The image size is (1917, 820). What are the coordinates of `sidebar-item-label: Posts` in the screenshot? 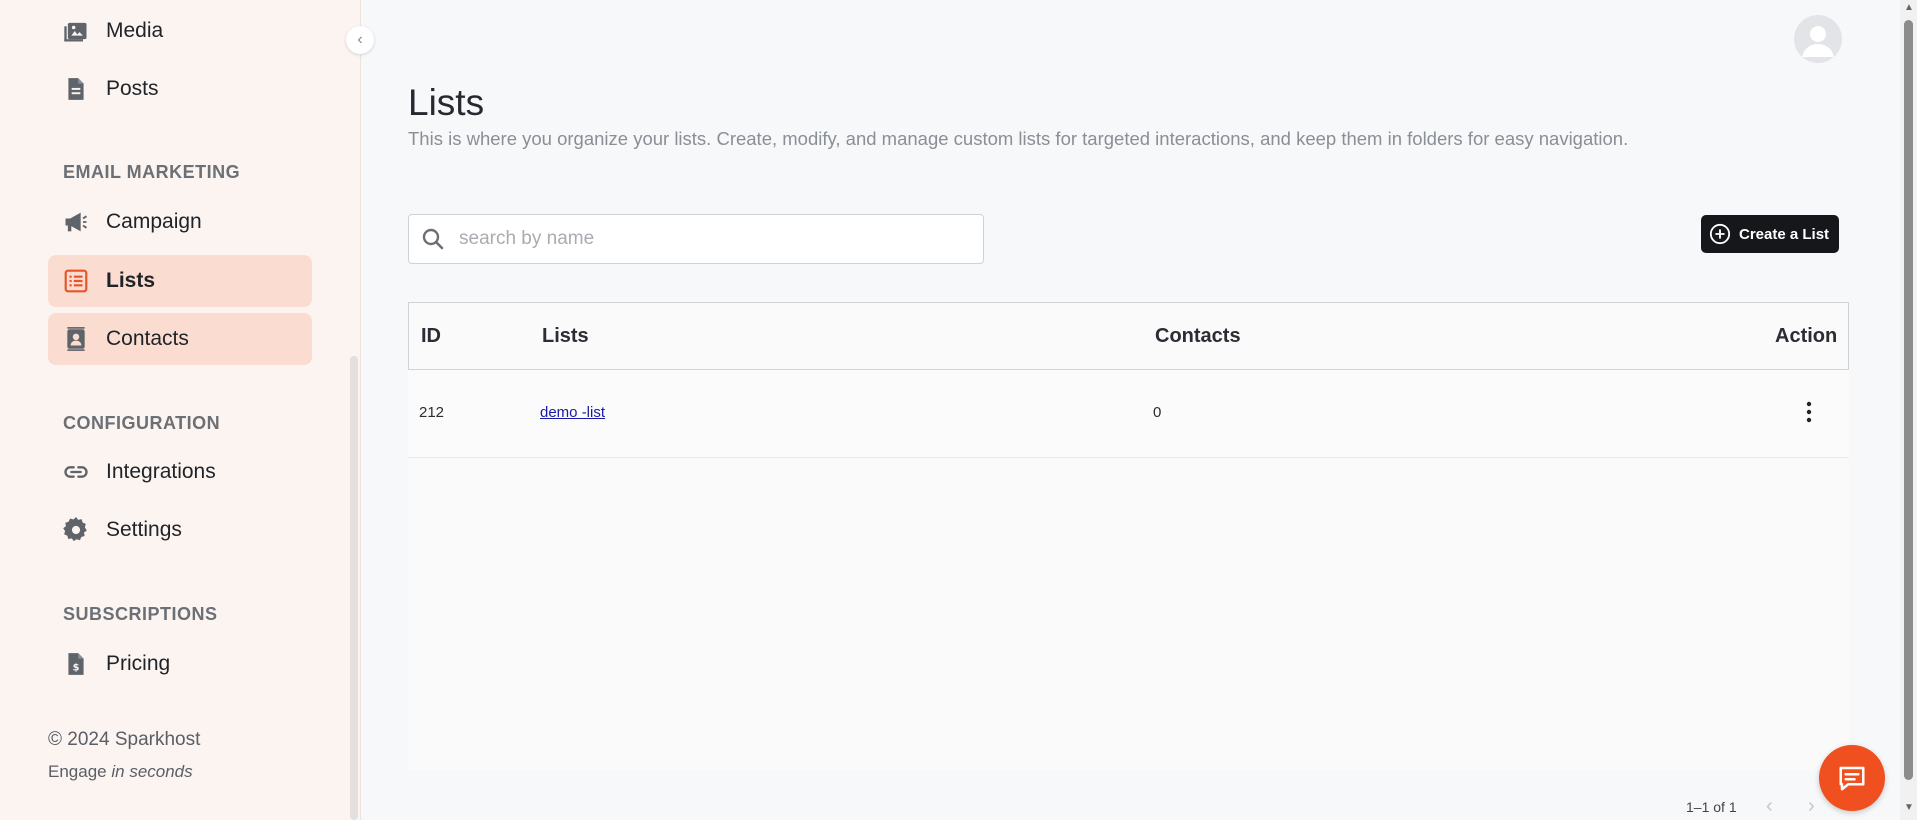 It's located at (132, 88).